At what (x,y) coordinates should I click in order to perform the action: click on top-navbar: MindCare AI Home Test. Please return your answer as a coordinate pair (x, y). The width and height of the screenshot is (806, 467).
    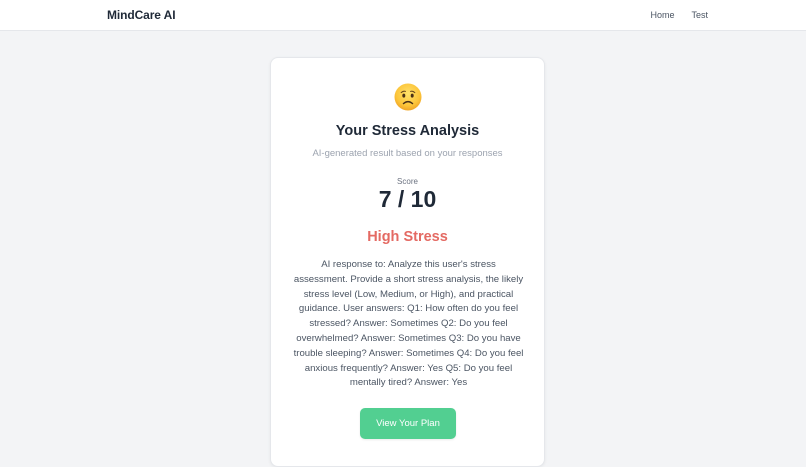
    Looking at the image, I should click on (403, 15).